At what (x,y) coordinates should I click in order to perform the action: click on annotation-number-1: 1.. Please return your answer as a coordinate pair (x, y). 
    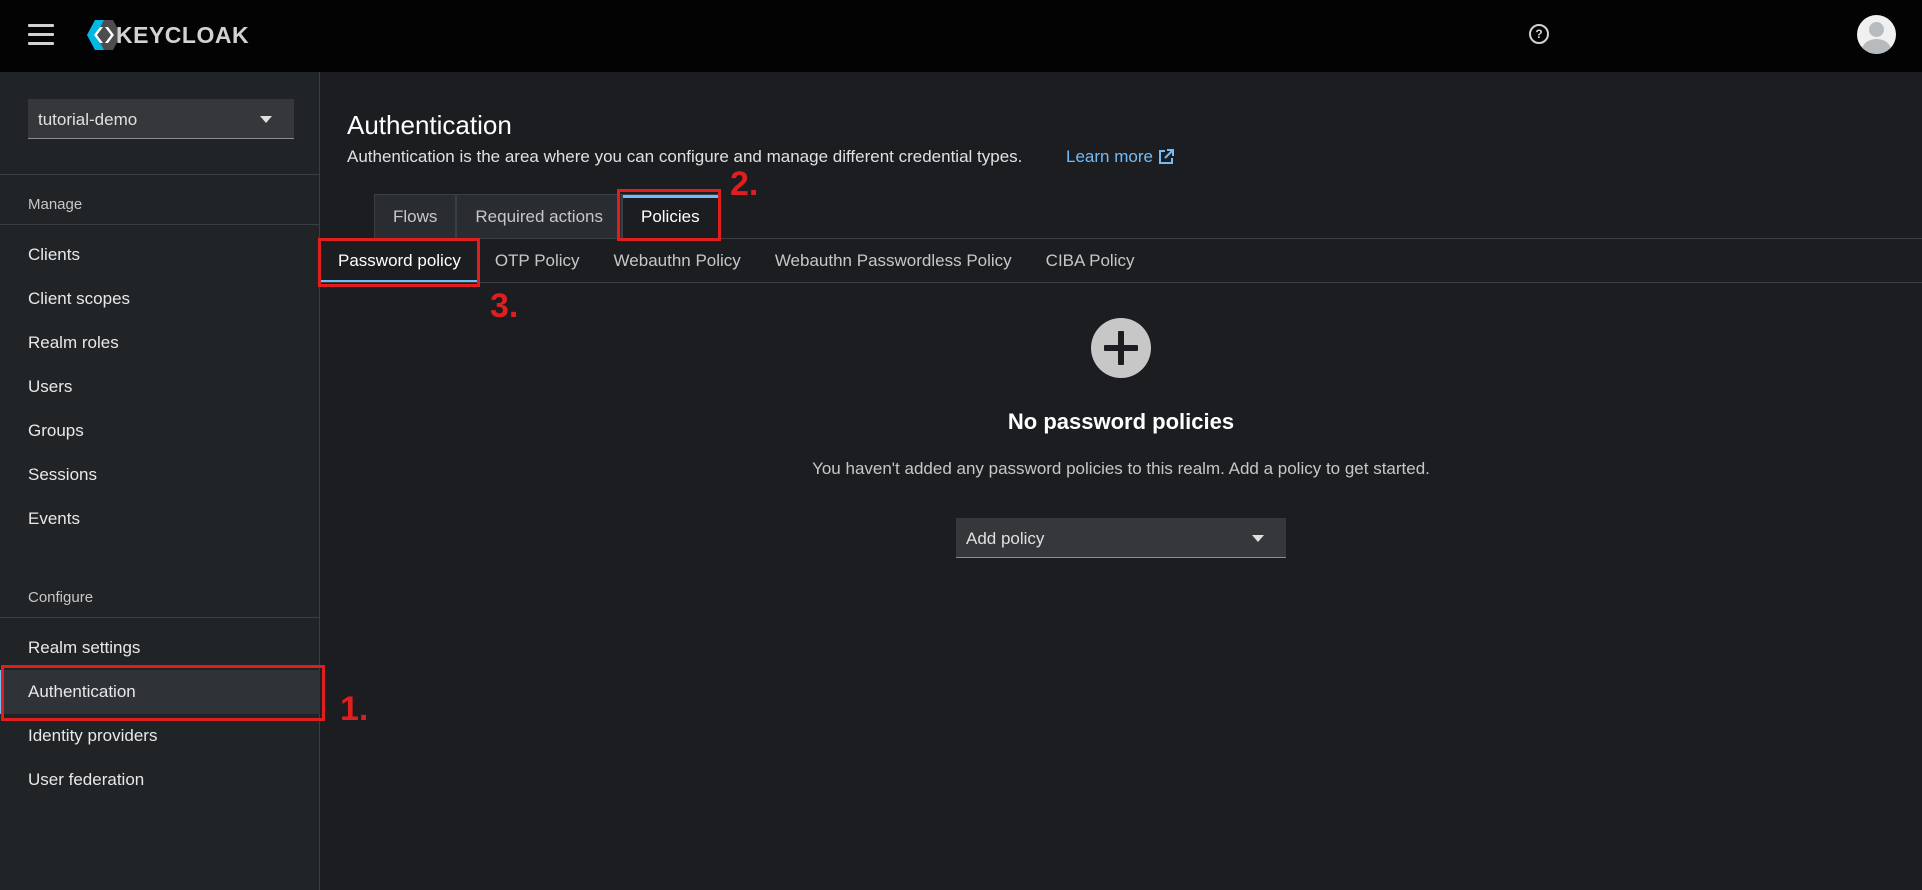
    Looking at the image, I should click on (354, 709).